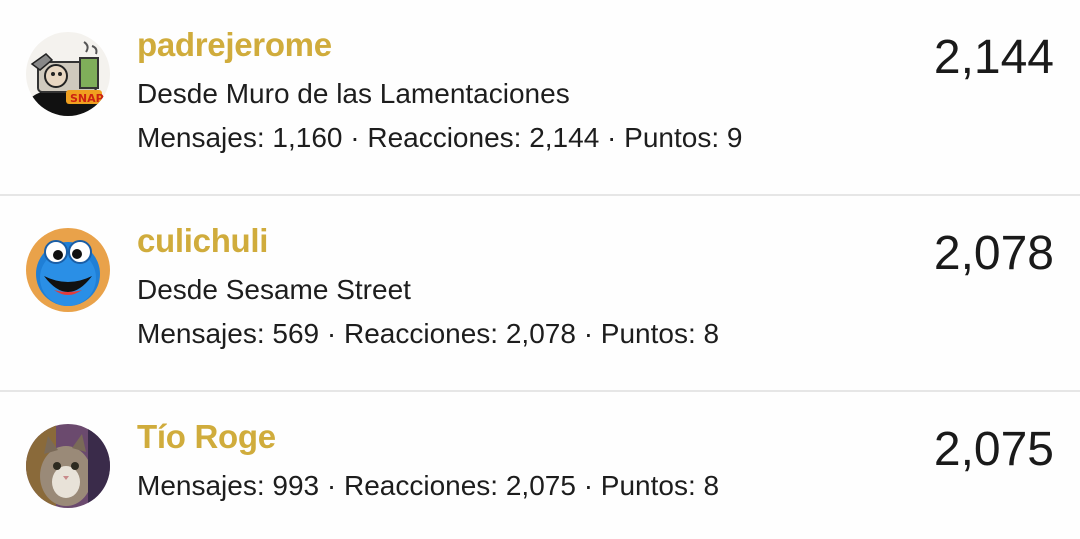 This screenshot has height=539, width=1080. What do you see at coordinates (353, 93) in the screenshot?
I see `member-location: Desde Muro de las Lamentaciones` at bounding box center [353, 93].